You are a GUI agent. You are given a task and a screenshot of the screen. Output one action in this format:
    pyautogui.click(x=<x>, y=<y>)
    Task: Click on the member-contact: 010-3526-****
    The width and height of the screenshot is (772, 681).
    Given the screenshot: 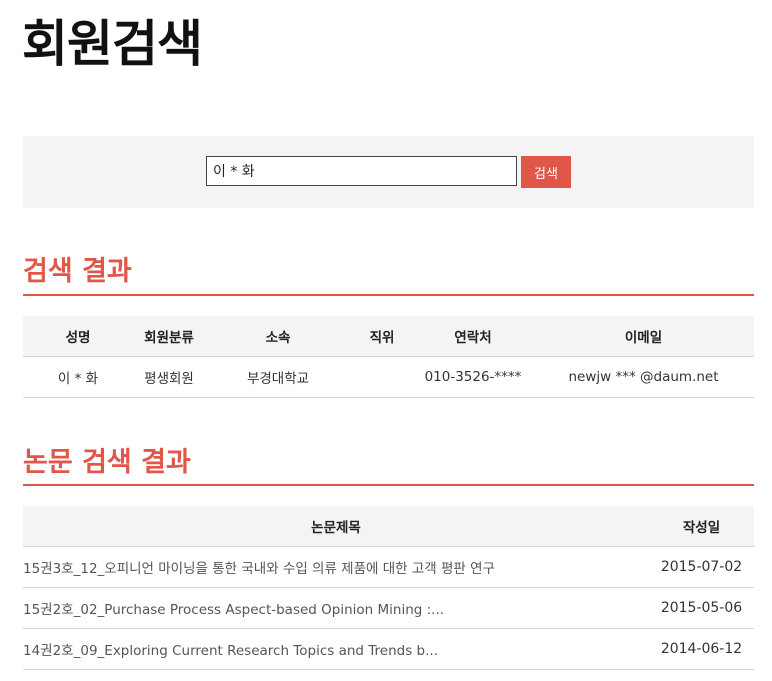 What is the action you would take?
    pyautogui.click(x=473, y=377)
    